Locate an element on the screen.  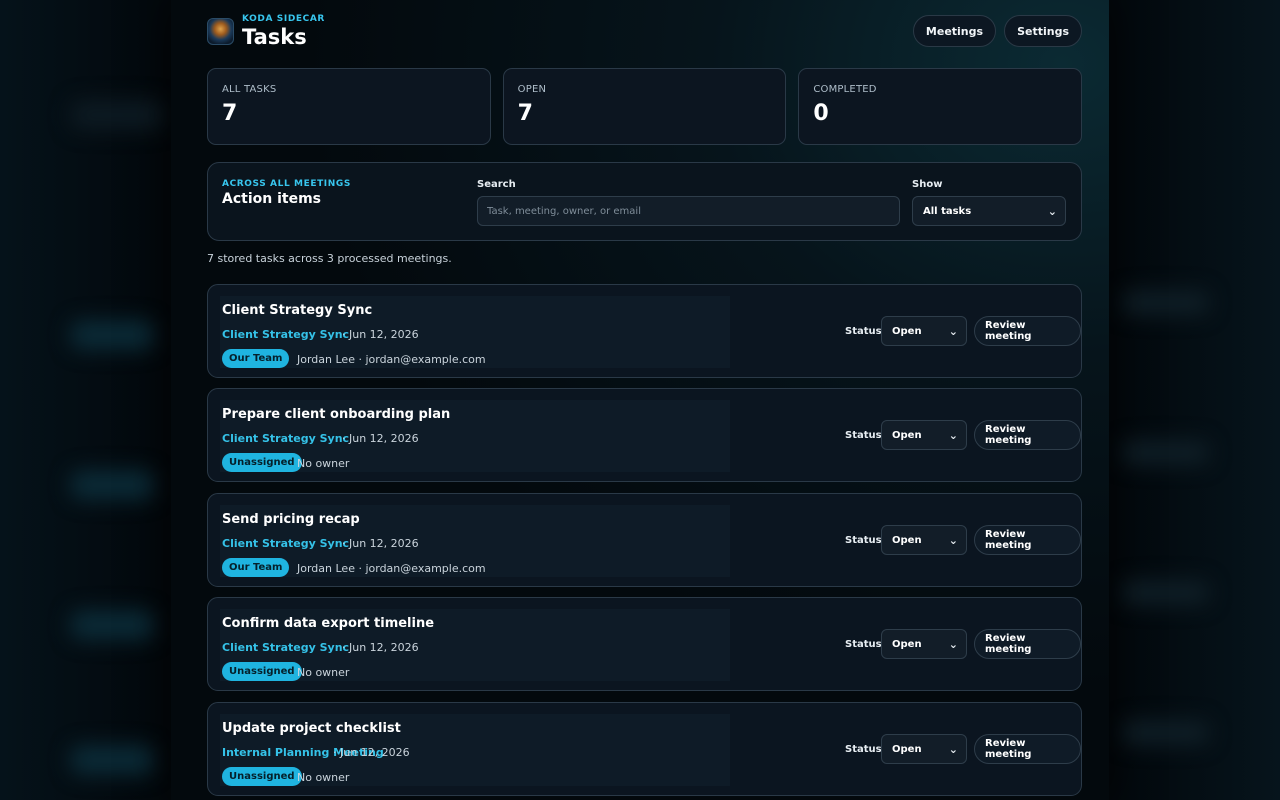
search-label: Search is located at coordinates (496, 184).